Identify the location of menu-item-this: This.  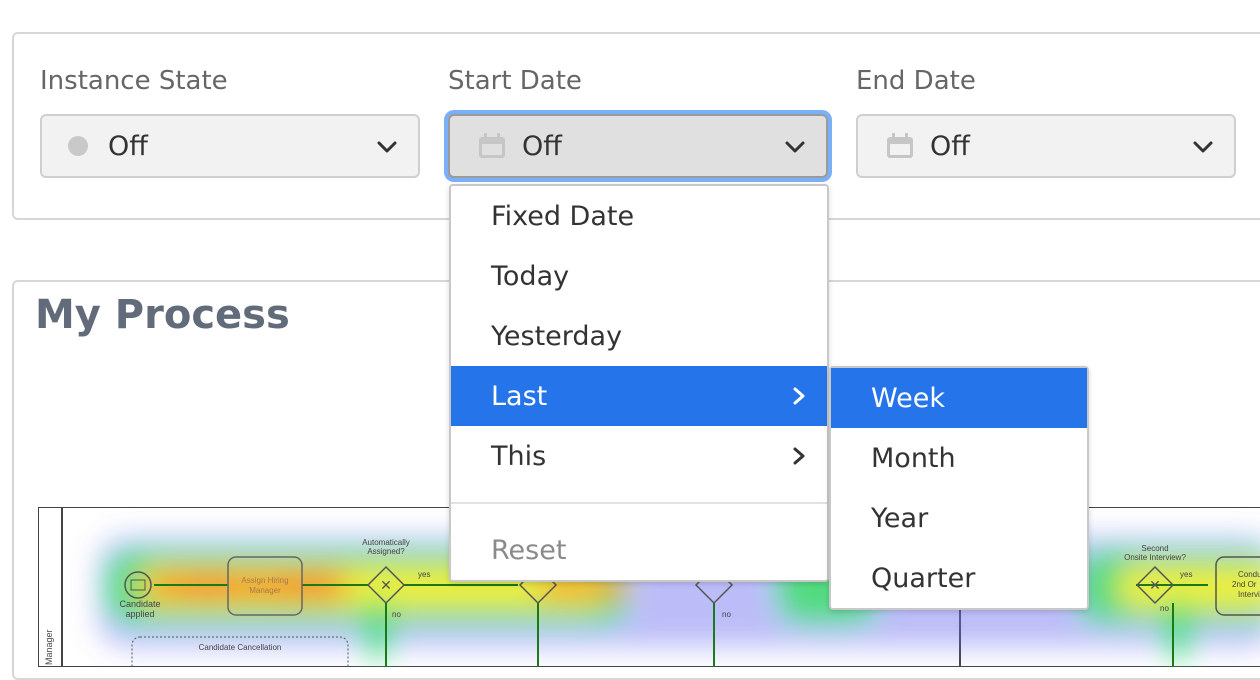
(639, 456).